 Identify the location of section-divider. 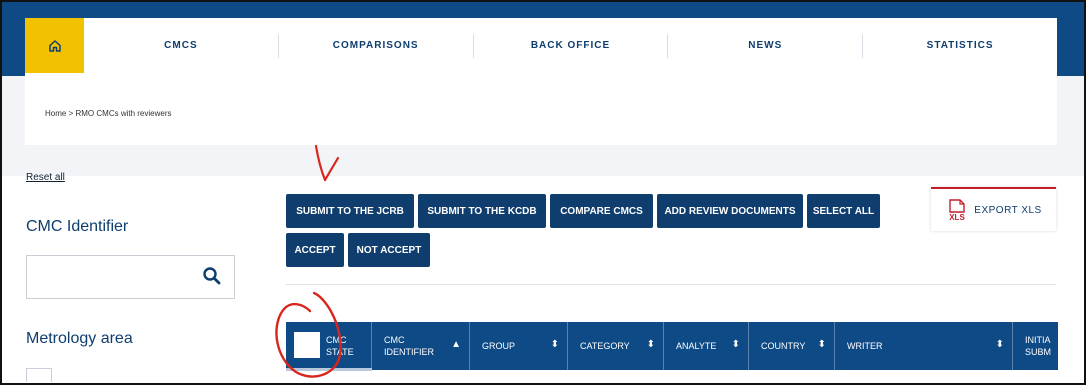
(671, 284).